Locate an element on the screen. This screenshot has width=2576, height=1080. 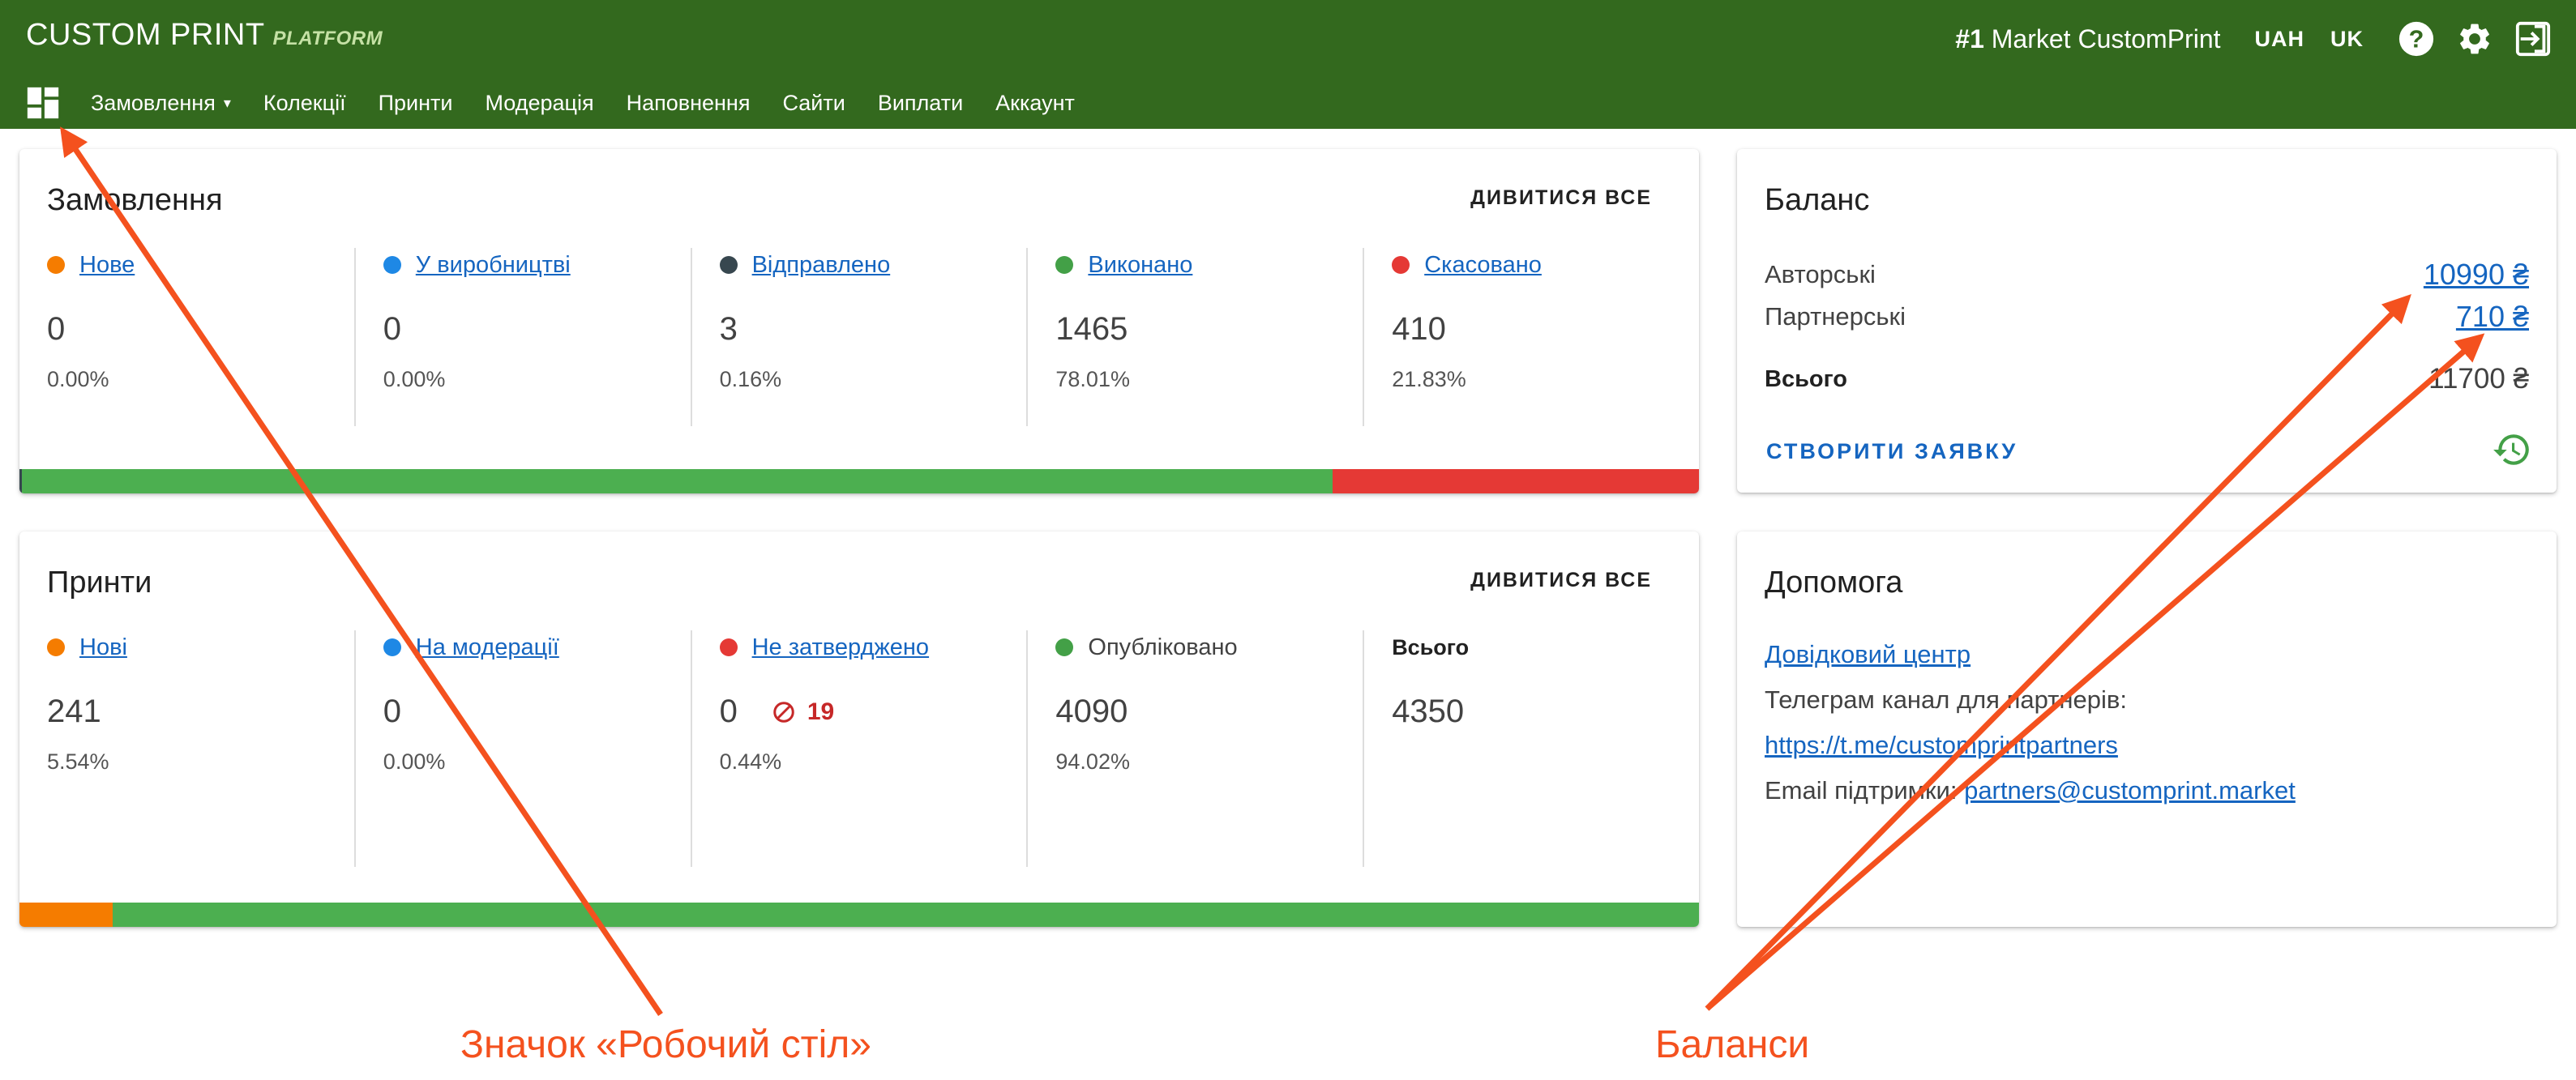
orders-see-all-button: ДИВИТИСЯ ВСЕ is located at coordinates (1561, 198).